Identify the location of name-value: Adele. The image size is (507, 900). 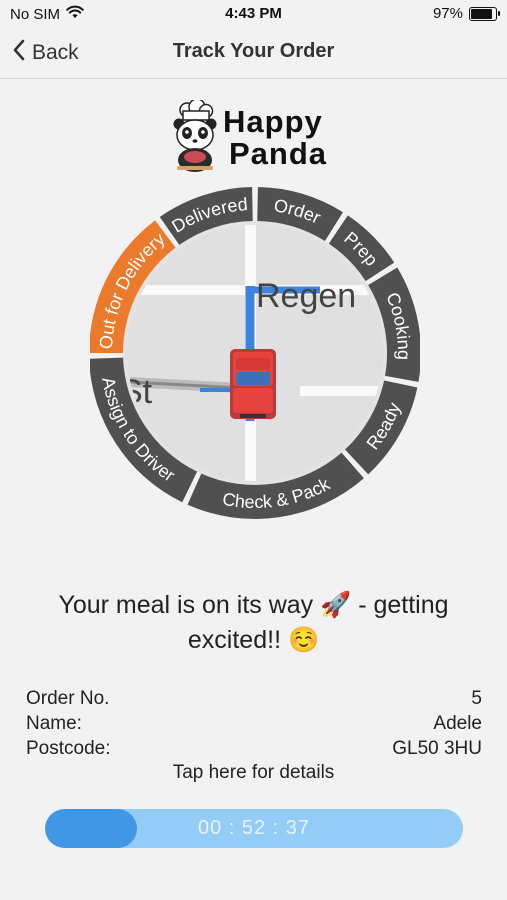
(457, 723).